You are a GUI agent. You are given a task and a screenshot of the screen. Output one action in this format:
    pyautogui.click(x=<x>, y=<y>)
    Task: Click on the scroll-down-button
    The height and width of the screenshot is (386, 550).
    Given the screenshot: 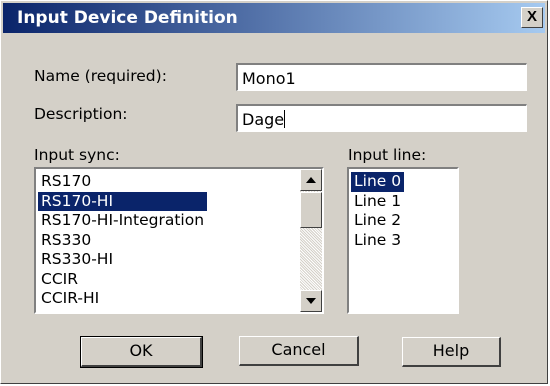 What is the action you would take?
    pyautogui.click(x=311, y=301)
    